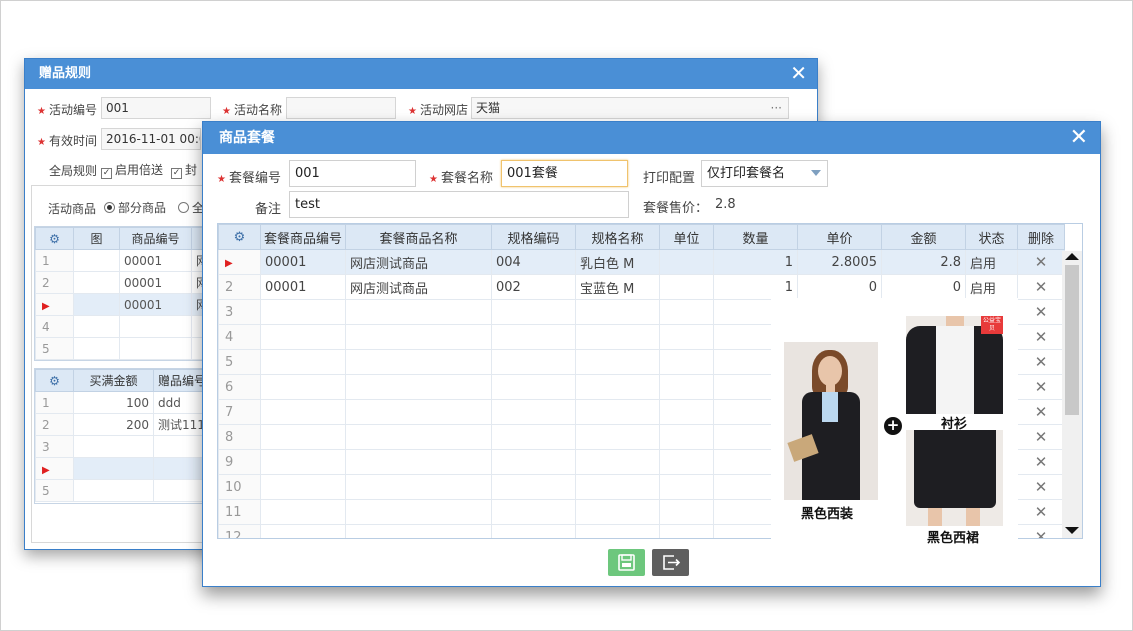  I want to click on col-header-unit: 单位, so click(686, 237).